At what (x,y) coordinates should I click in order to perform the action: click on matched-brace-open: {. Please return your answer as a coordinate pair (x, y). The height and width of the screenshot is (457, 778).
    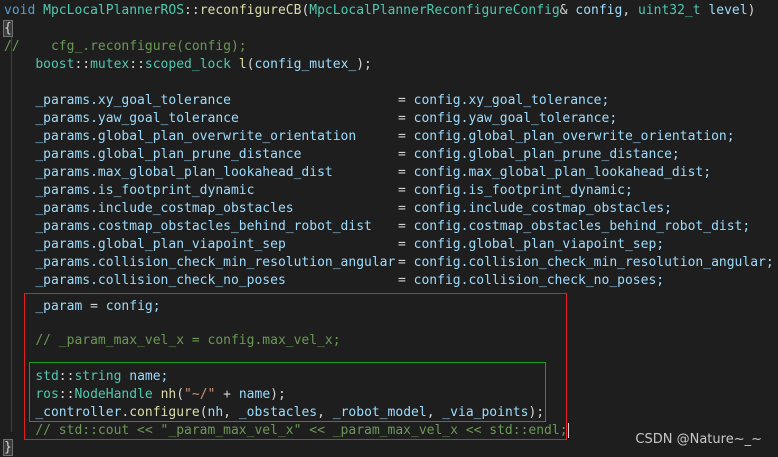
    Looking at the image, I should click on (8, 28).